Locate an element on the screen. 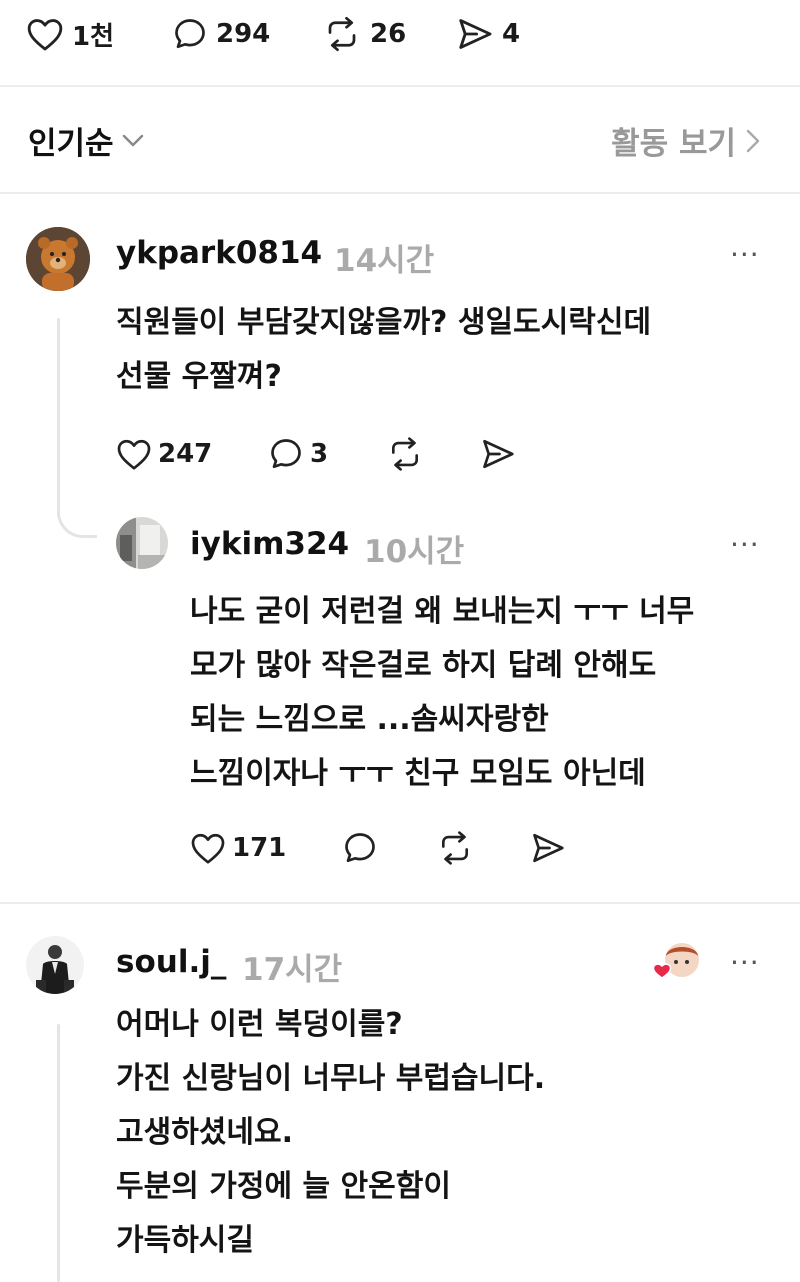  timestamp: 17시간 is located at coordinates (292, 970).